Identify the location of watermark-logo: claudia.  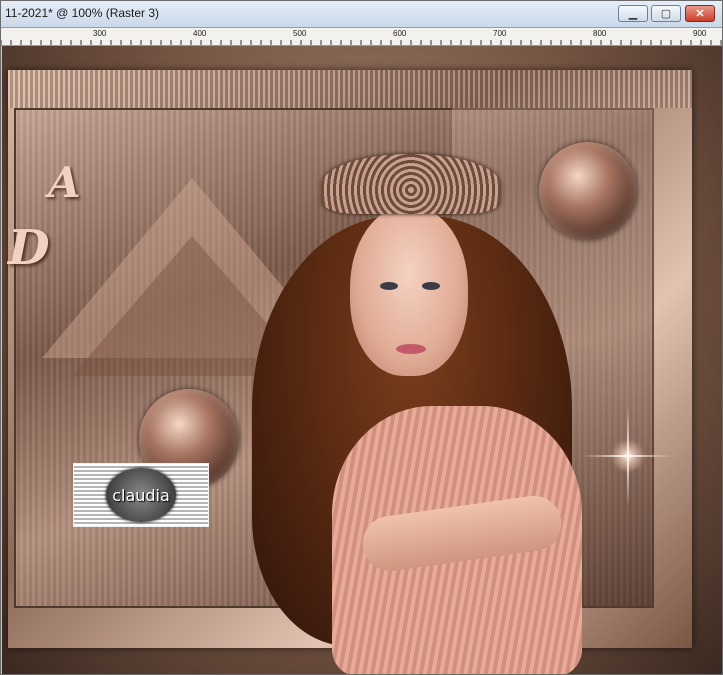
(141, 495).